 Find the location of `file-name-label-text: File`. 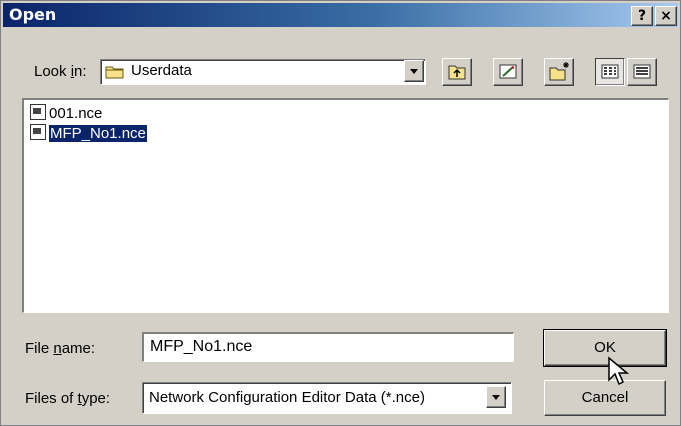

file-name-label-text: File is located at coordinates (39, 348).